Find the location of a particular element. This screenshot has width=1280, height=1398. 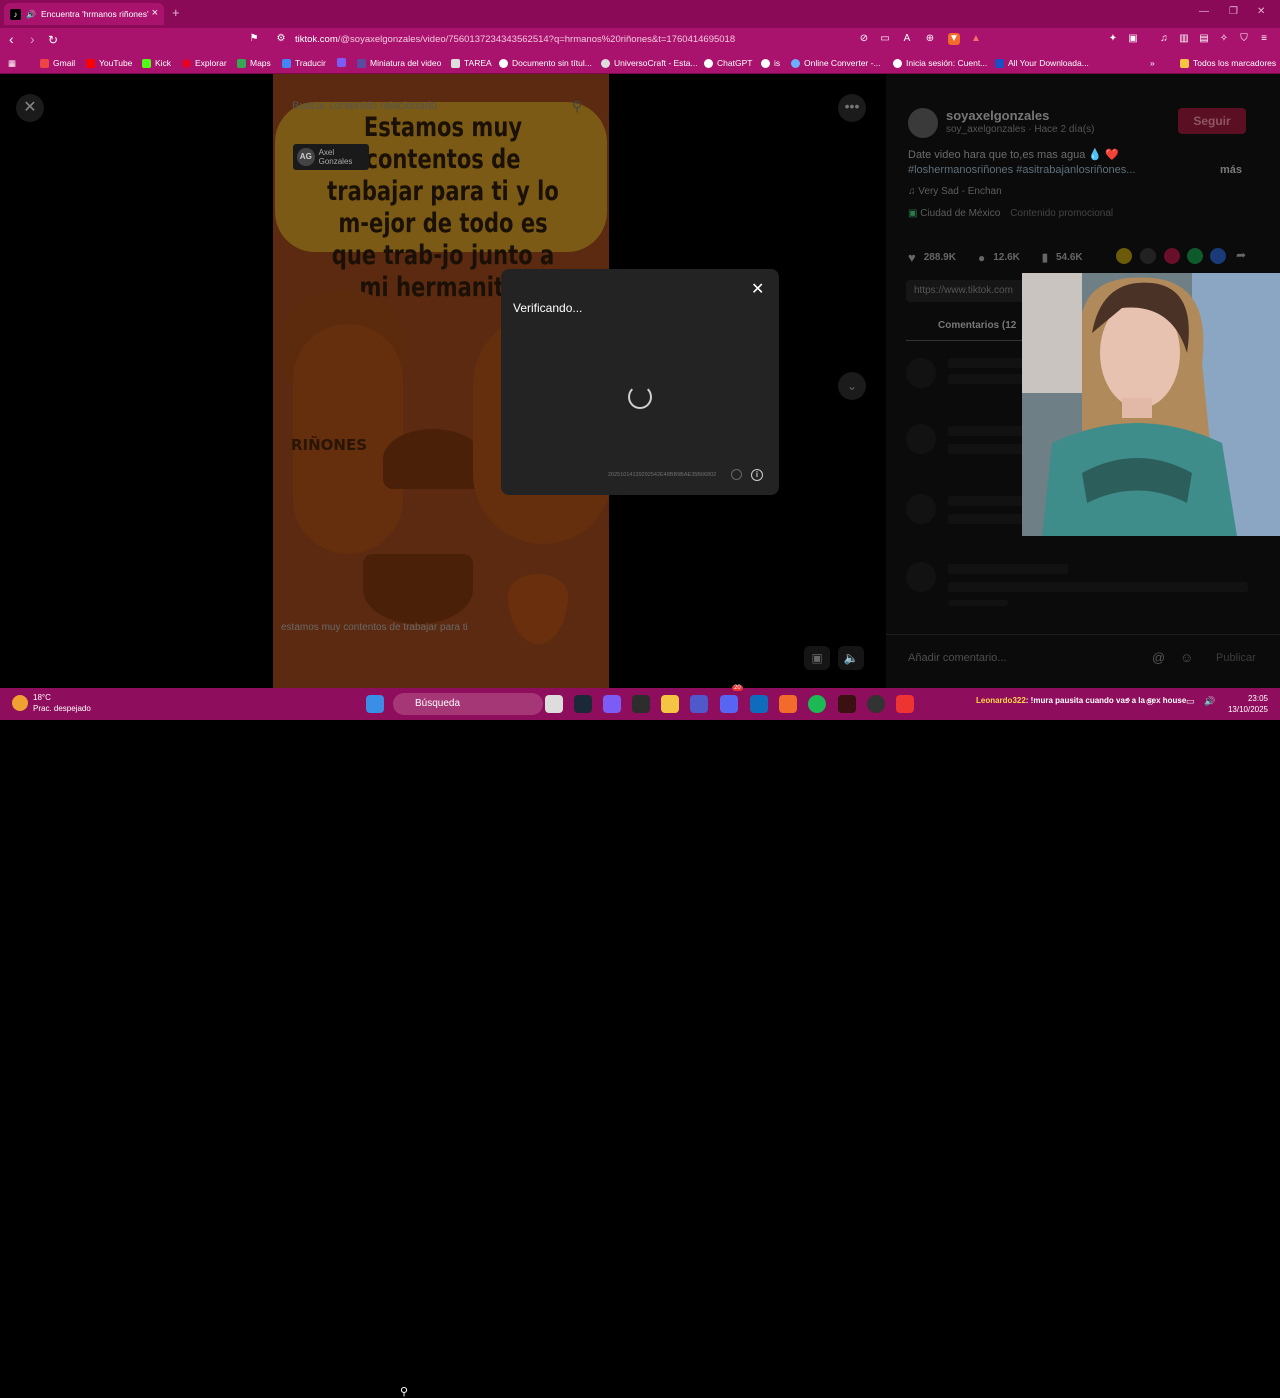

menu-icon: ≡ is located at coordinates (1264, 39).